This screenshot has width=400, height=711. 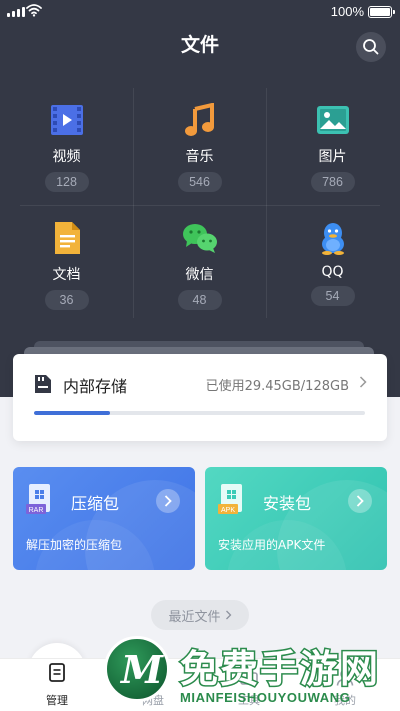 I want to click on watermark-logo: M, so click(x=137, y=669).